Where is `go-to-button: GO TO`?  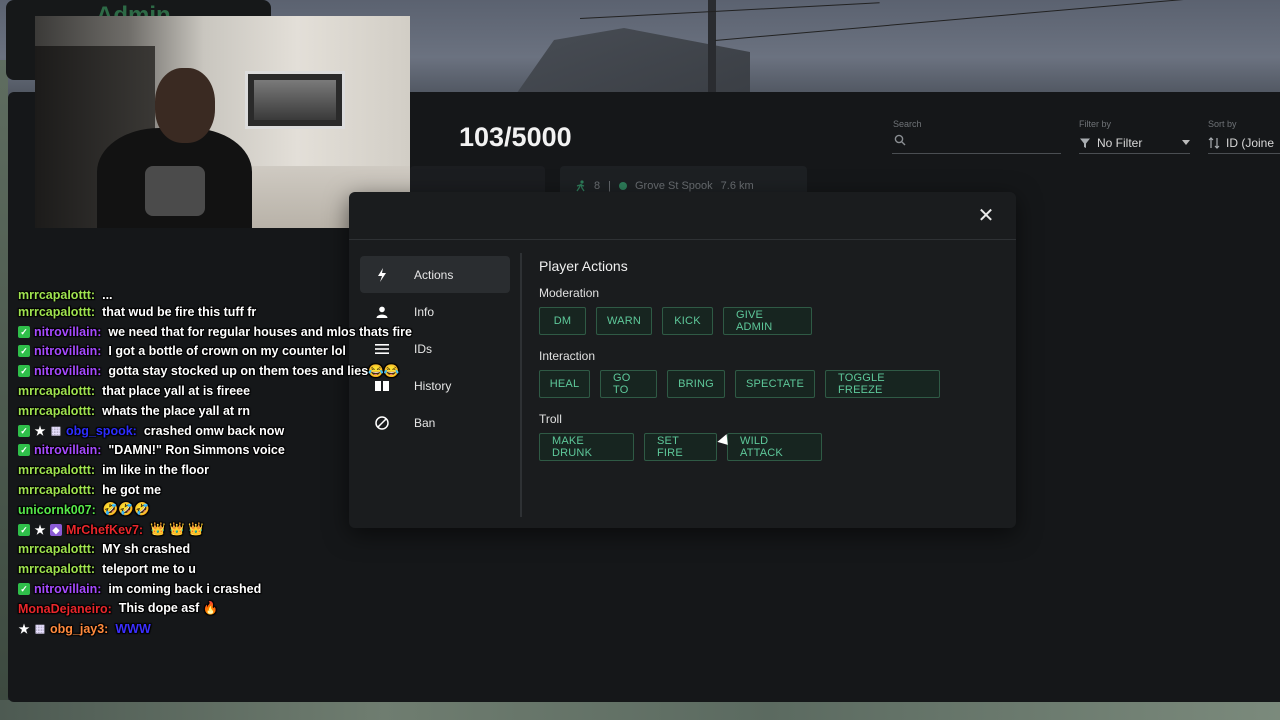 go-to-button: GO TO is located at coordinates (628, 384).